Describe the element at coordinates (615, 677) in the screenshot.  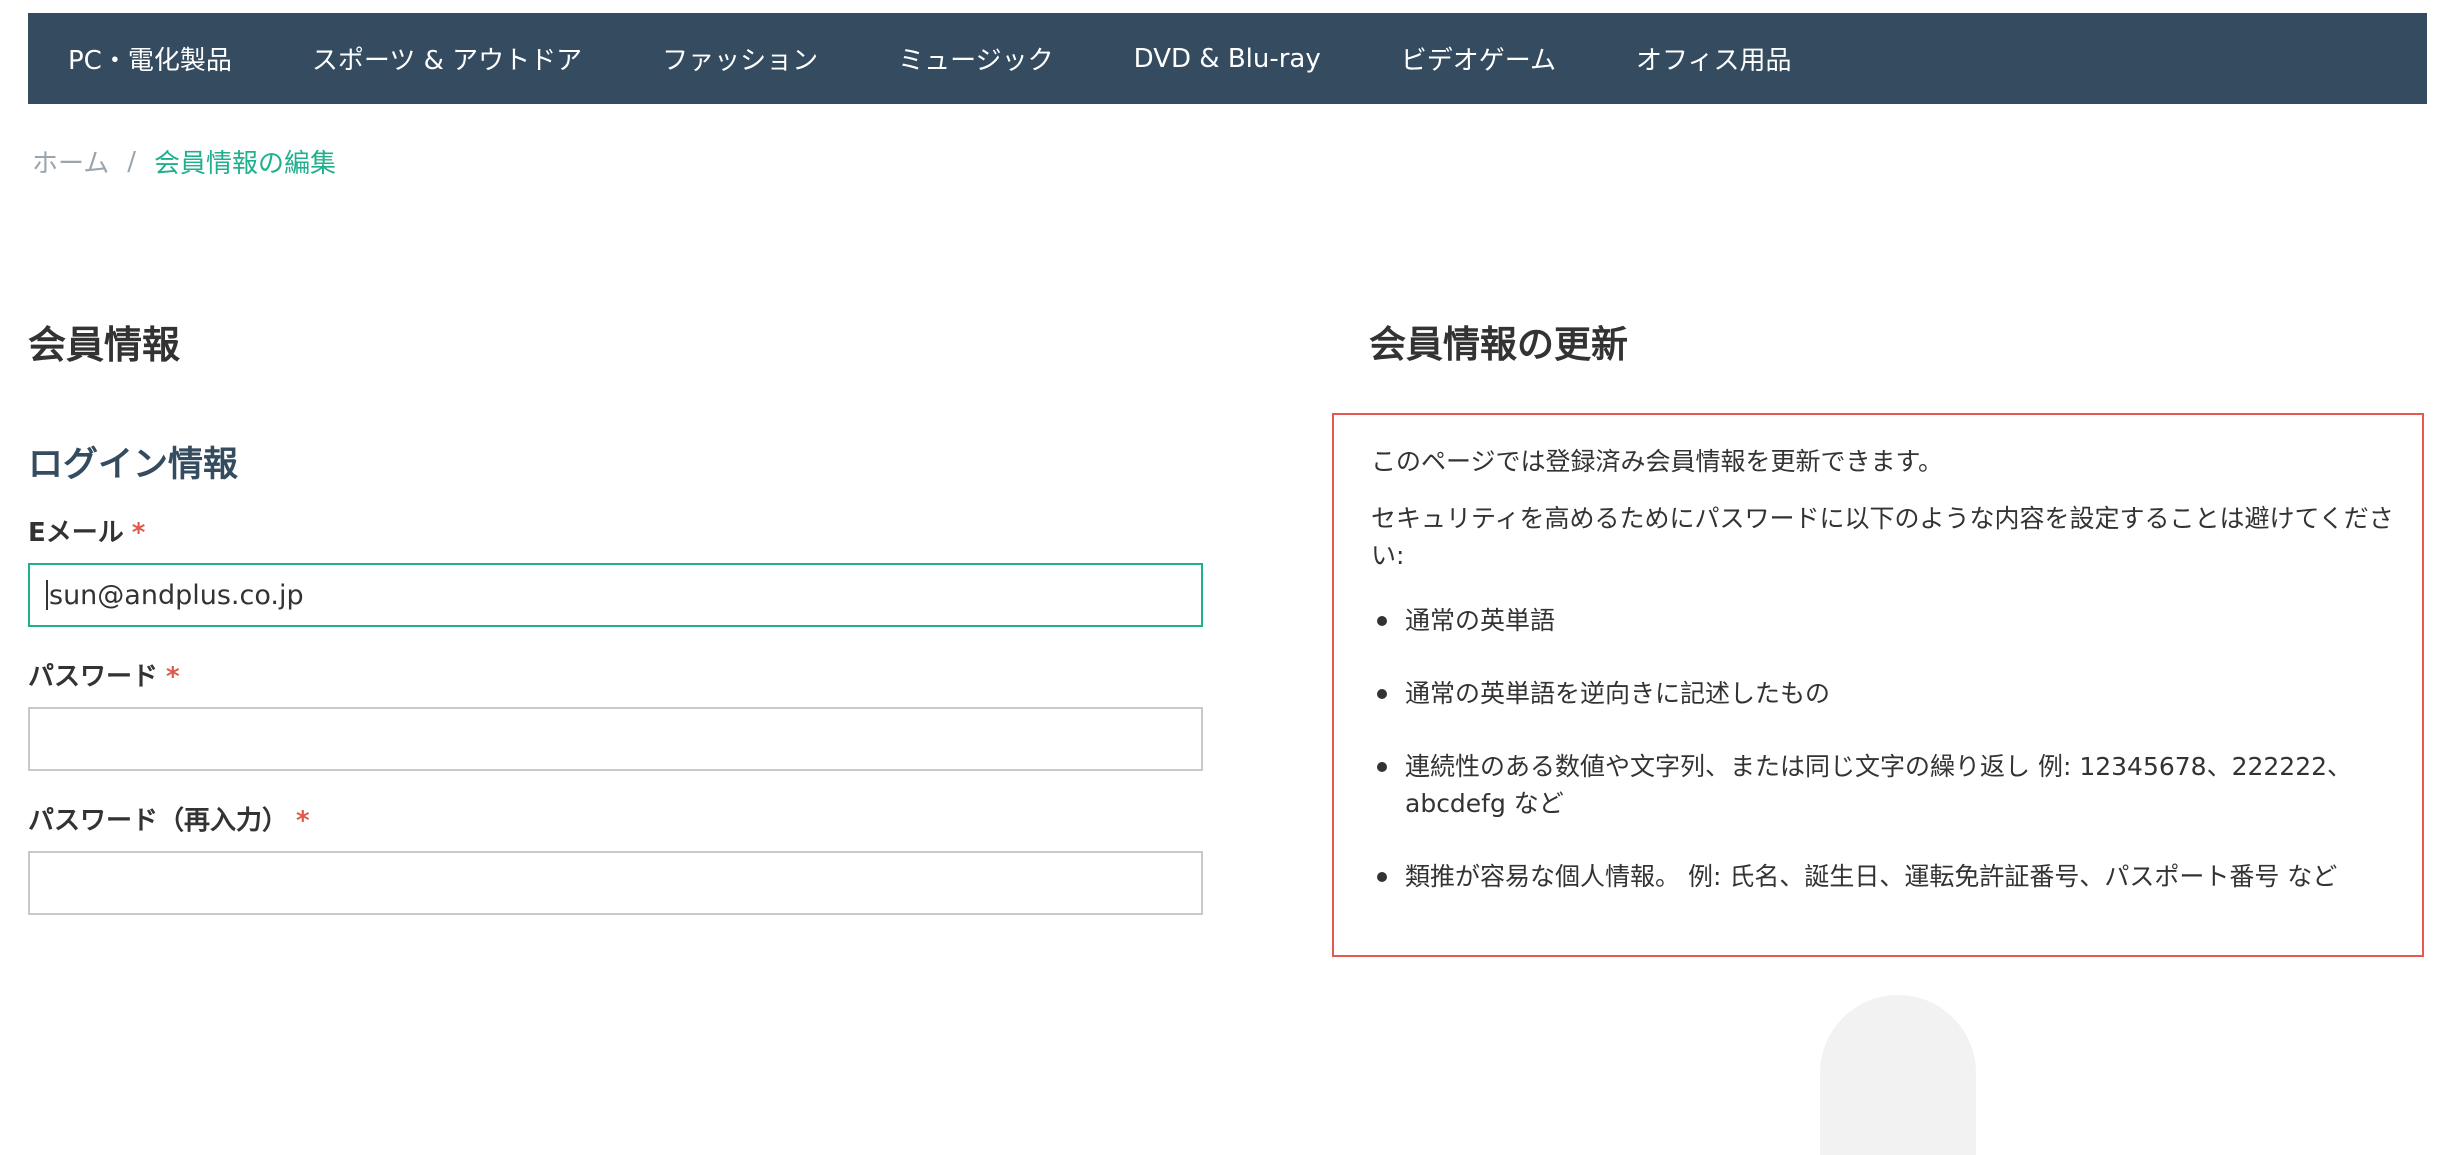
I see `password-label: パスワード *` at that location.